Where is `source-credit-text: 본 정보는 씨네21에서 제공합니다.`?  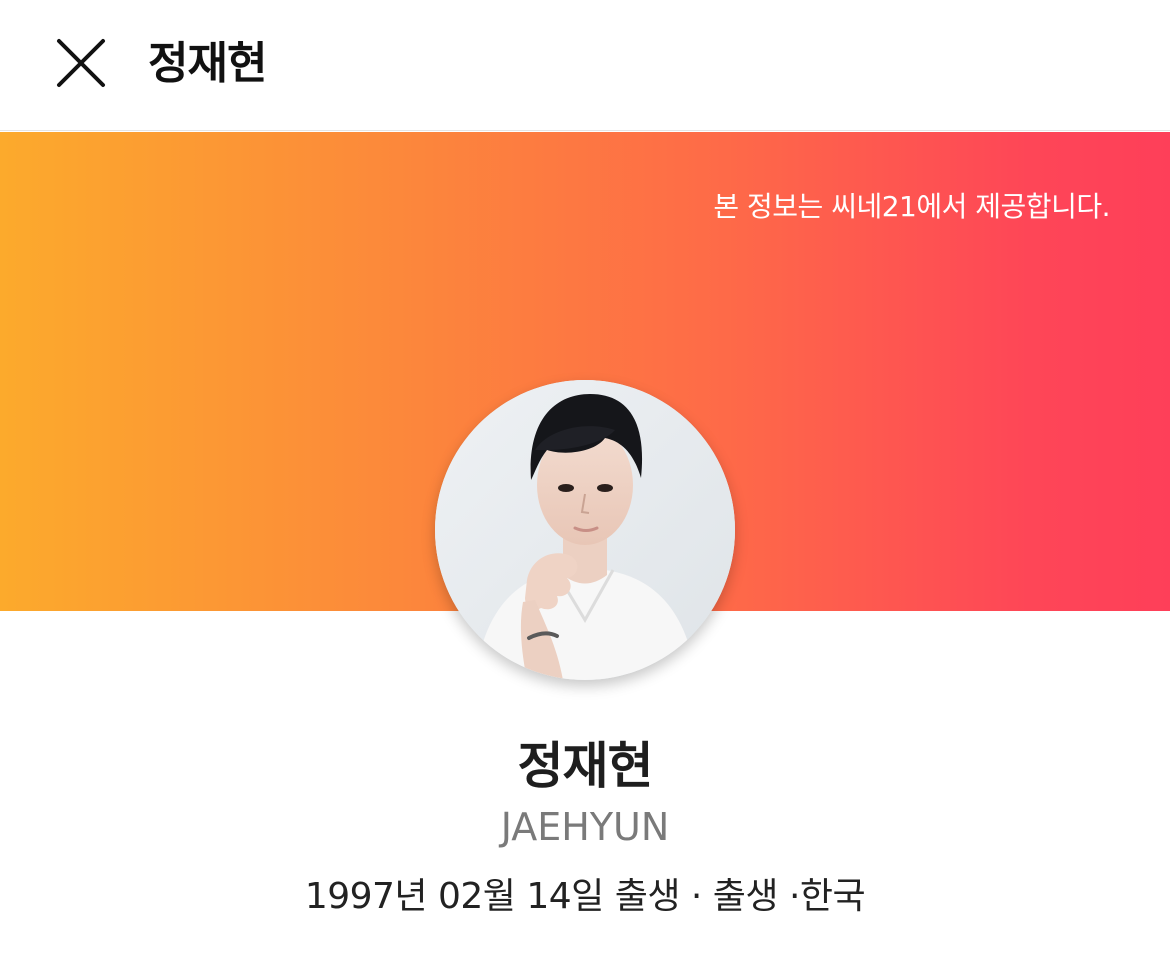 source-credit-text: 본 정보는 씨네21에서 제공합니다. is located at coordinates (911, 206).